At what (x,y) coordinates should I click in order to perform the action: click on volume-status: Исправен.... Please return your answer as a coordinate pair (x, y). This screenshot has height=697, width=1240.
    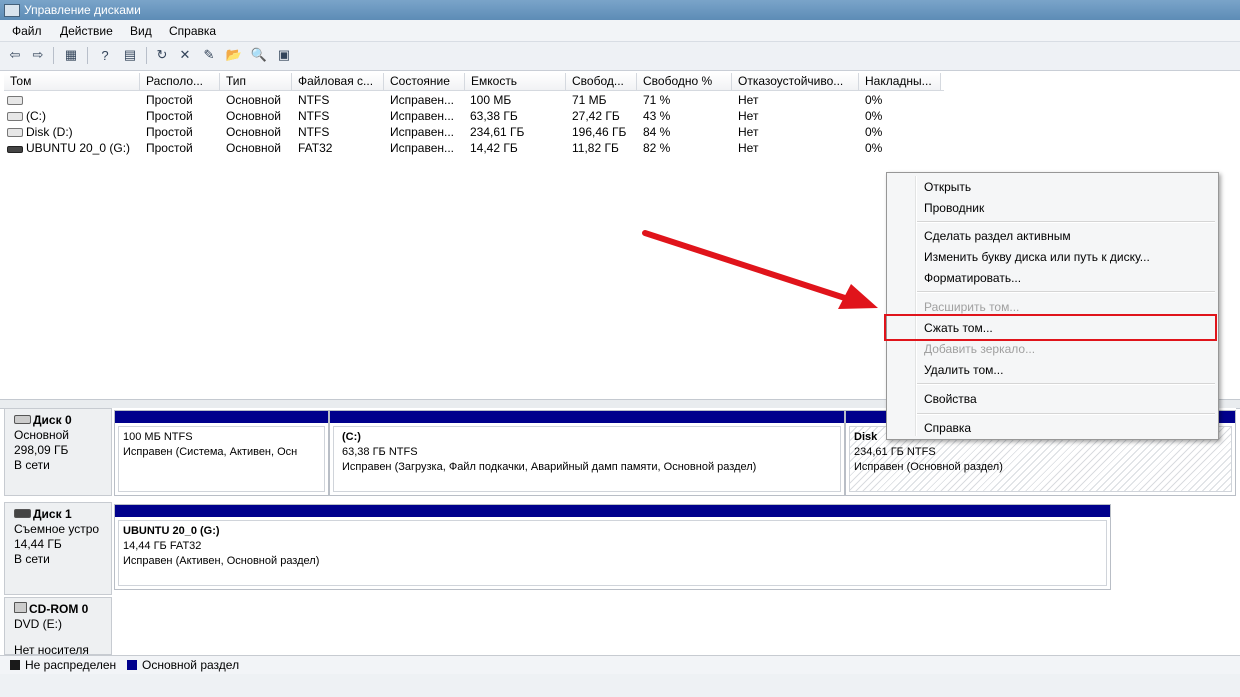
    Looking at the image, I should click on (422, 148).